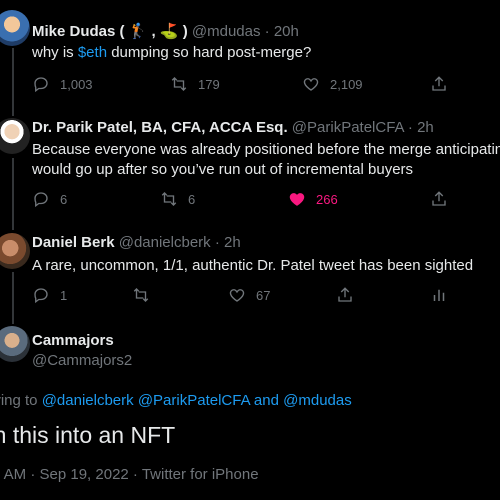 This screenshot has width=500, height=500. I want to click on tweet-text: why is $eth dumping so hard post-merge?, so click(171, 53).